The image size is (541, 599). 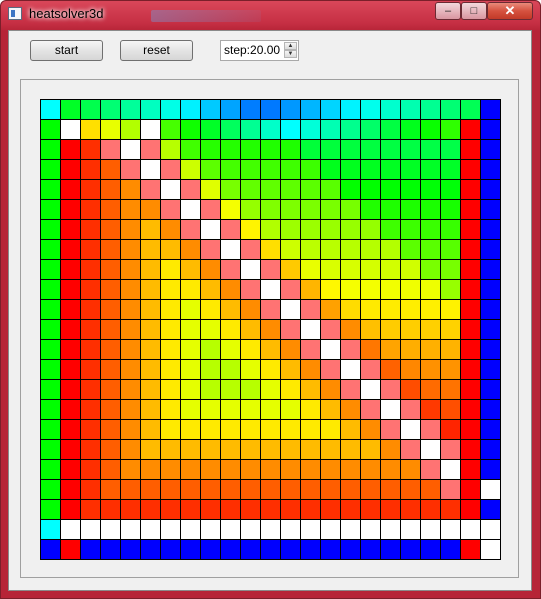 What do you see at coordinates (510, 11) in the screenshot?
I see `close-button: ✕` at bounding box center [510, 11].